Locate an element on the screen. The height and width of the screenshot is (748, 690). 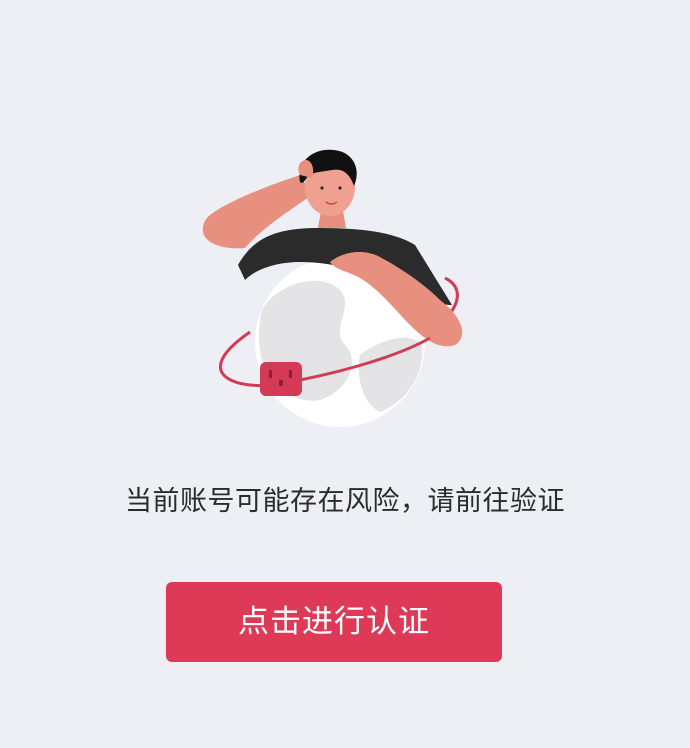
verify-button: 点击进行认证 is located at coordinates (334, 622).